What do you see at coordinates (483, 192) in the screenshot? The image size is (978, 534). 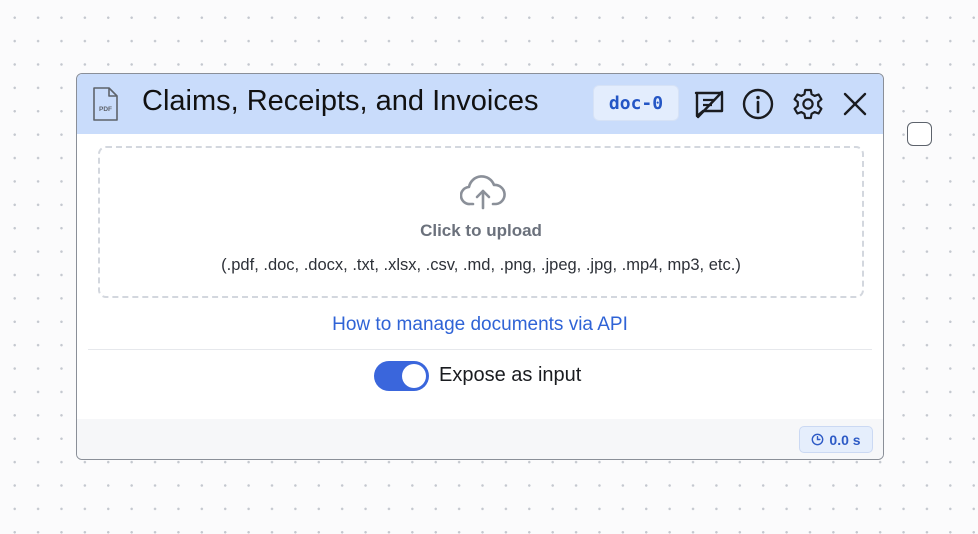 I see `upload-cloud-icon` at bounding box center [483, 192].